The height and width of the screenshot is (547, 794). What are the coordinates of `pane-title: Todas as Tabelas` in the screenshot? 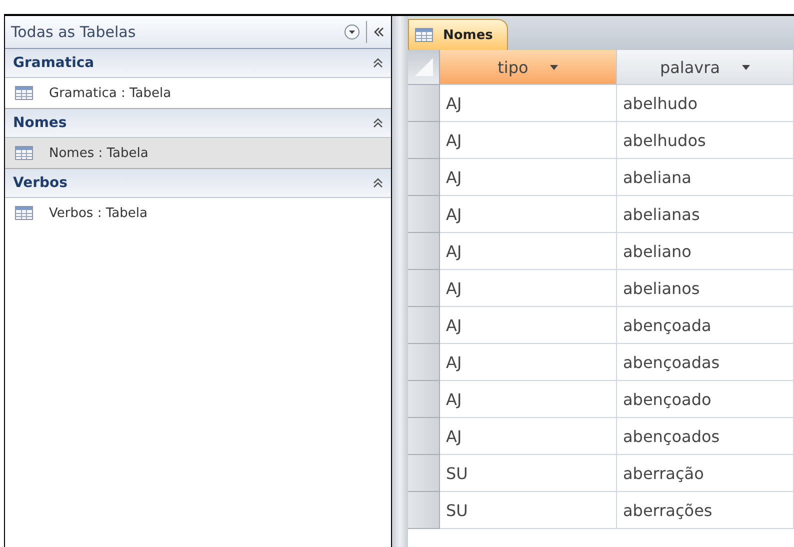 It's located at (74, 32).